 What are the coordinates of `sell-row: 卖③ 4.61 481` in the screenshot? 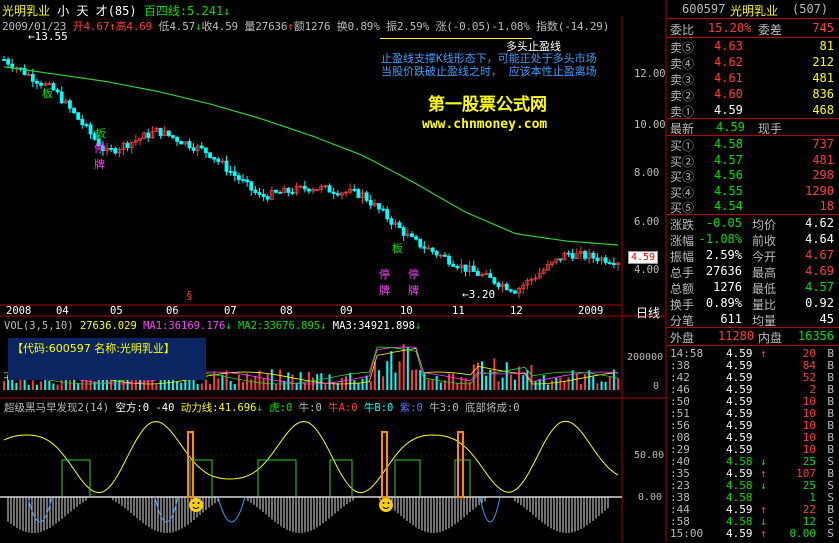 It's located at (753, 79).